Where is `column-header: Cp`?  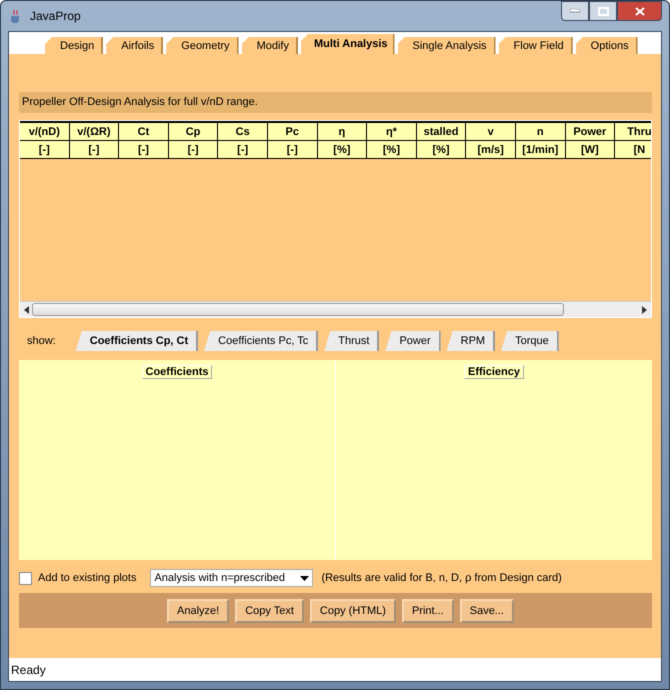 column-header: Cp is located at coordinates (193, 131).